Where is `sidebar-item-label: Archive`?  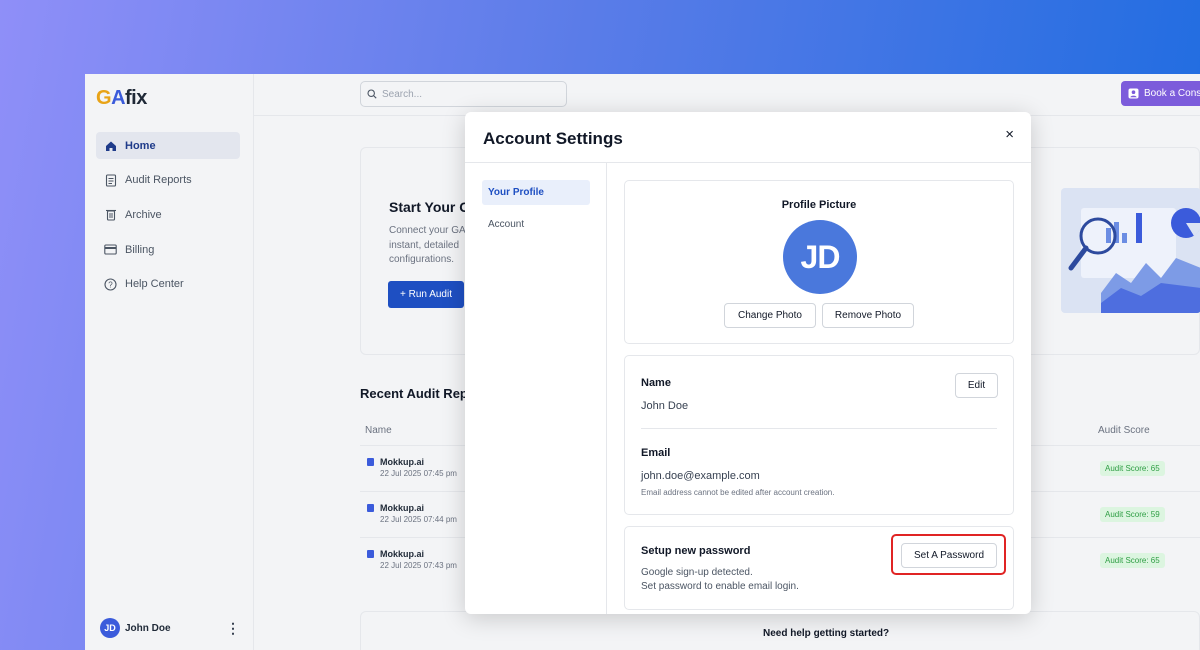
sidebar-item-label: Archive is located at coordinates (143, 214).